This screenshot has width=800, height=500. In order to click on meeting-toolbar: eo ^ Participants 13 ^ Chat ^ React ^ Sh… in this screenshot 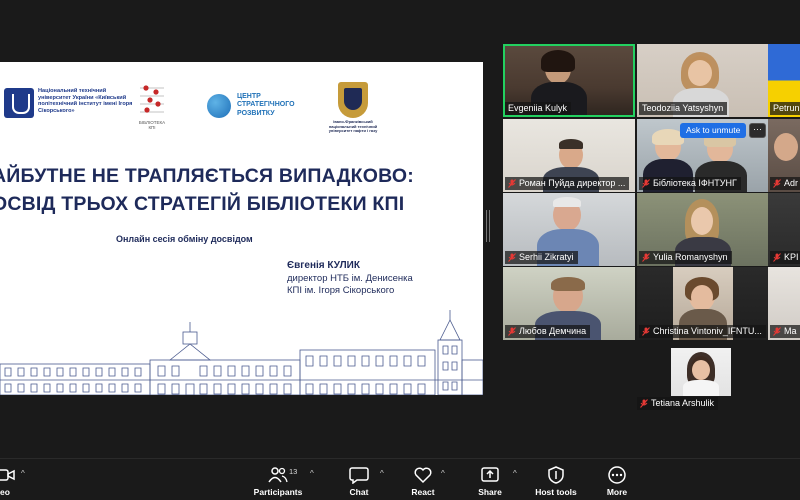, I will do `click(400, 479)`.